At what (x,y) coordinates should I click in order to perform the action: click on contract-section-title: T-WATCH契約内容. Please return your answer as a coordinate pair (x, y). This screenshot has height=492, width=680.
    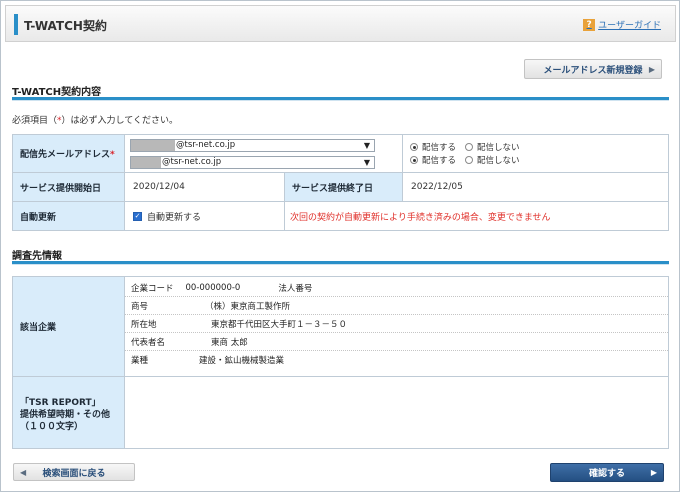
    Looking at the image, I should click on (57, 92).